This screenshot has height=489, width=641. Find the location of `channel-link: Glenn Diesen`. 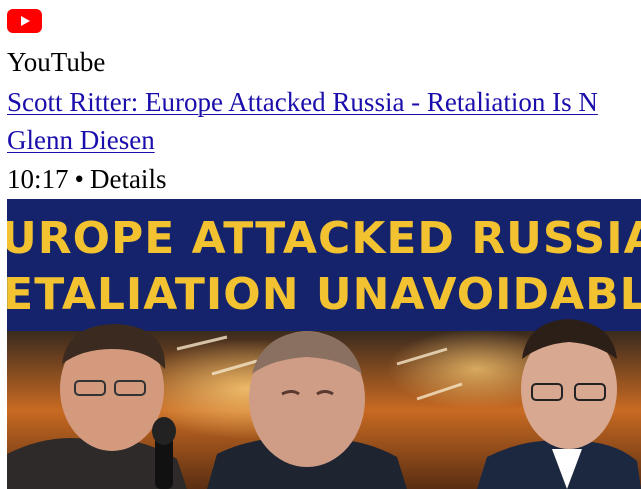

channel-link: Glenn Diesen is located at coordinates (81, 140).